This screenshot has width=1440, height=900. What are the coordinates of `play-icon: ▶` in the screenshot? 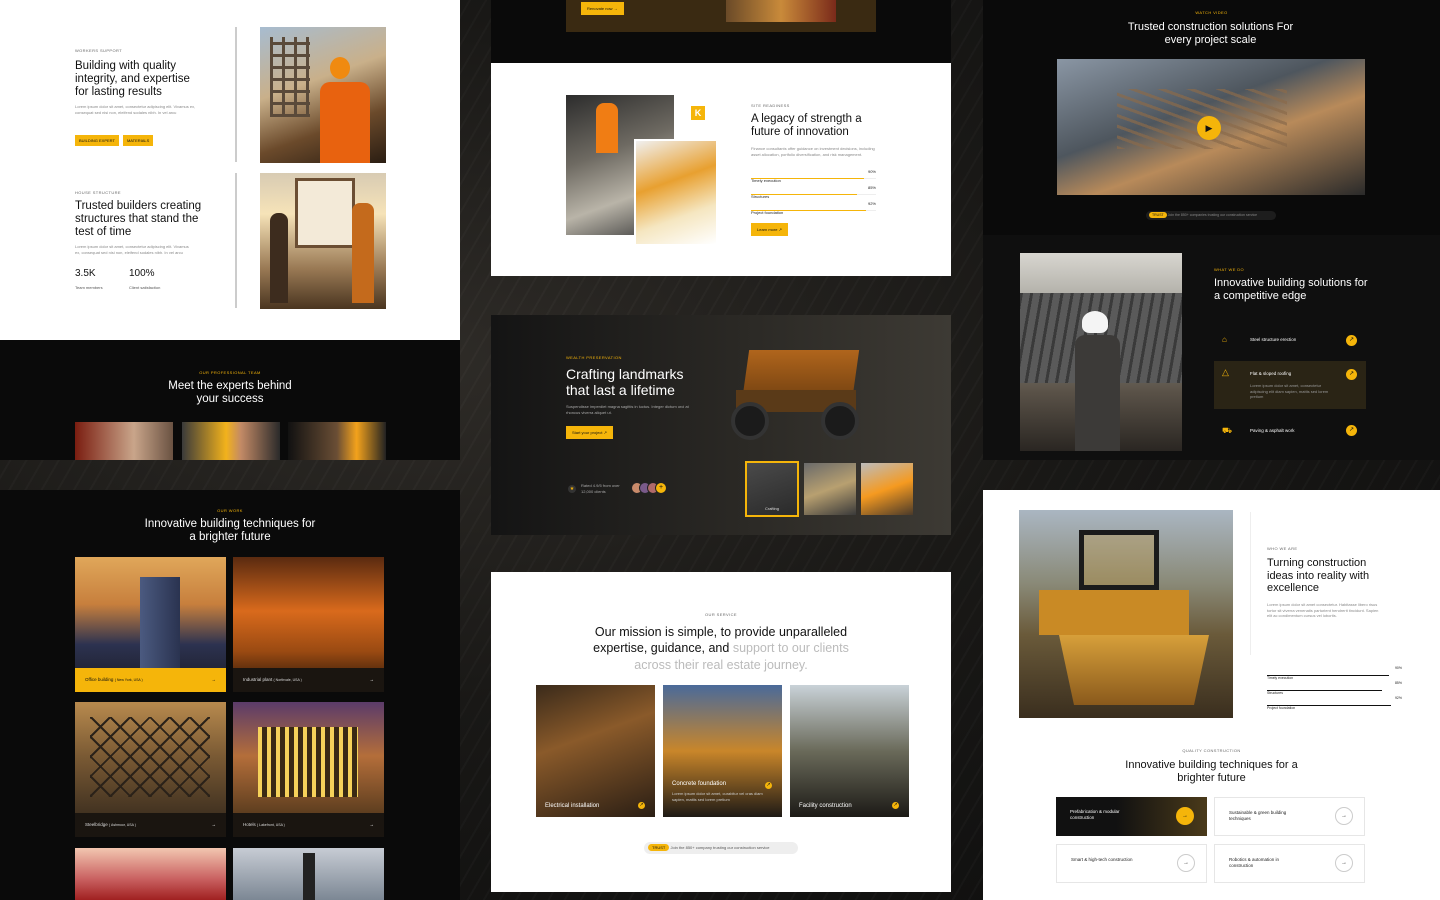 It's located at (1209, 128).